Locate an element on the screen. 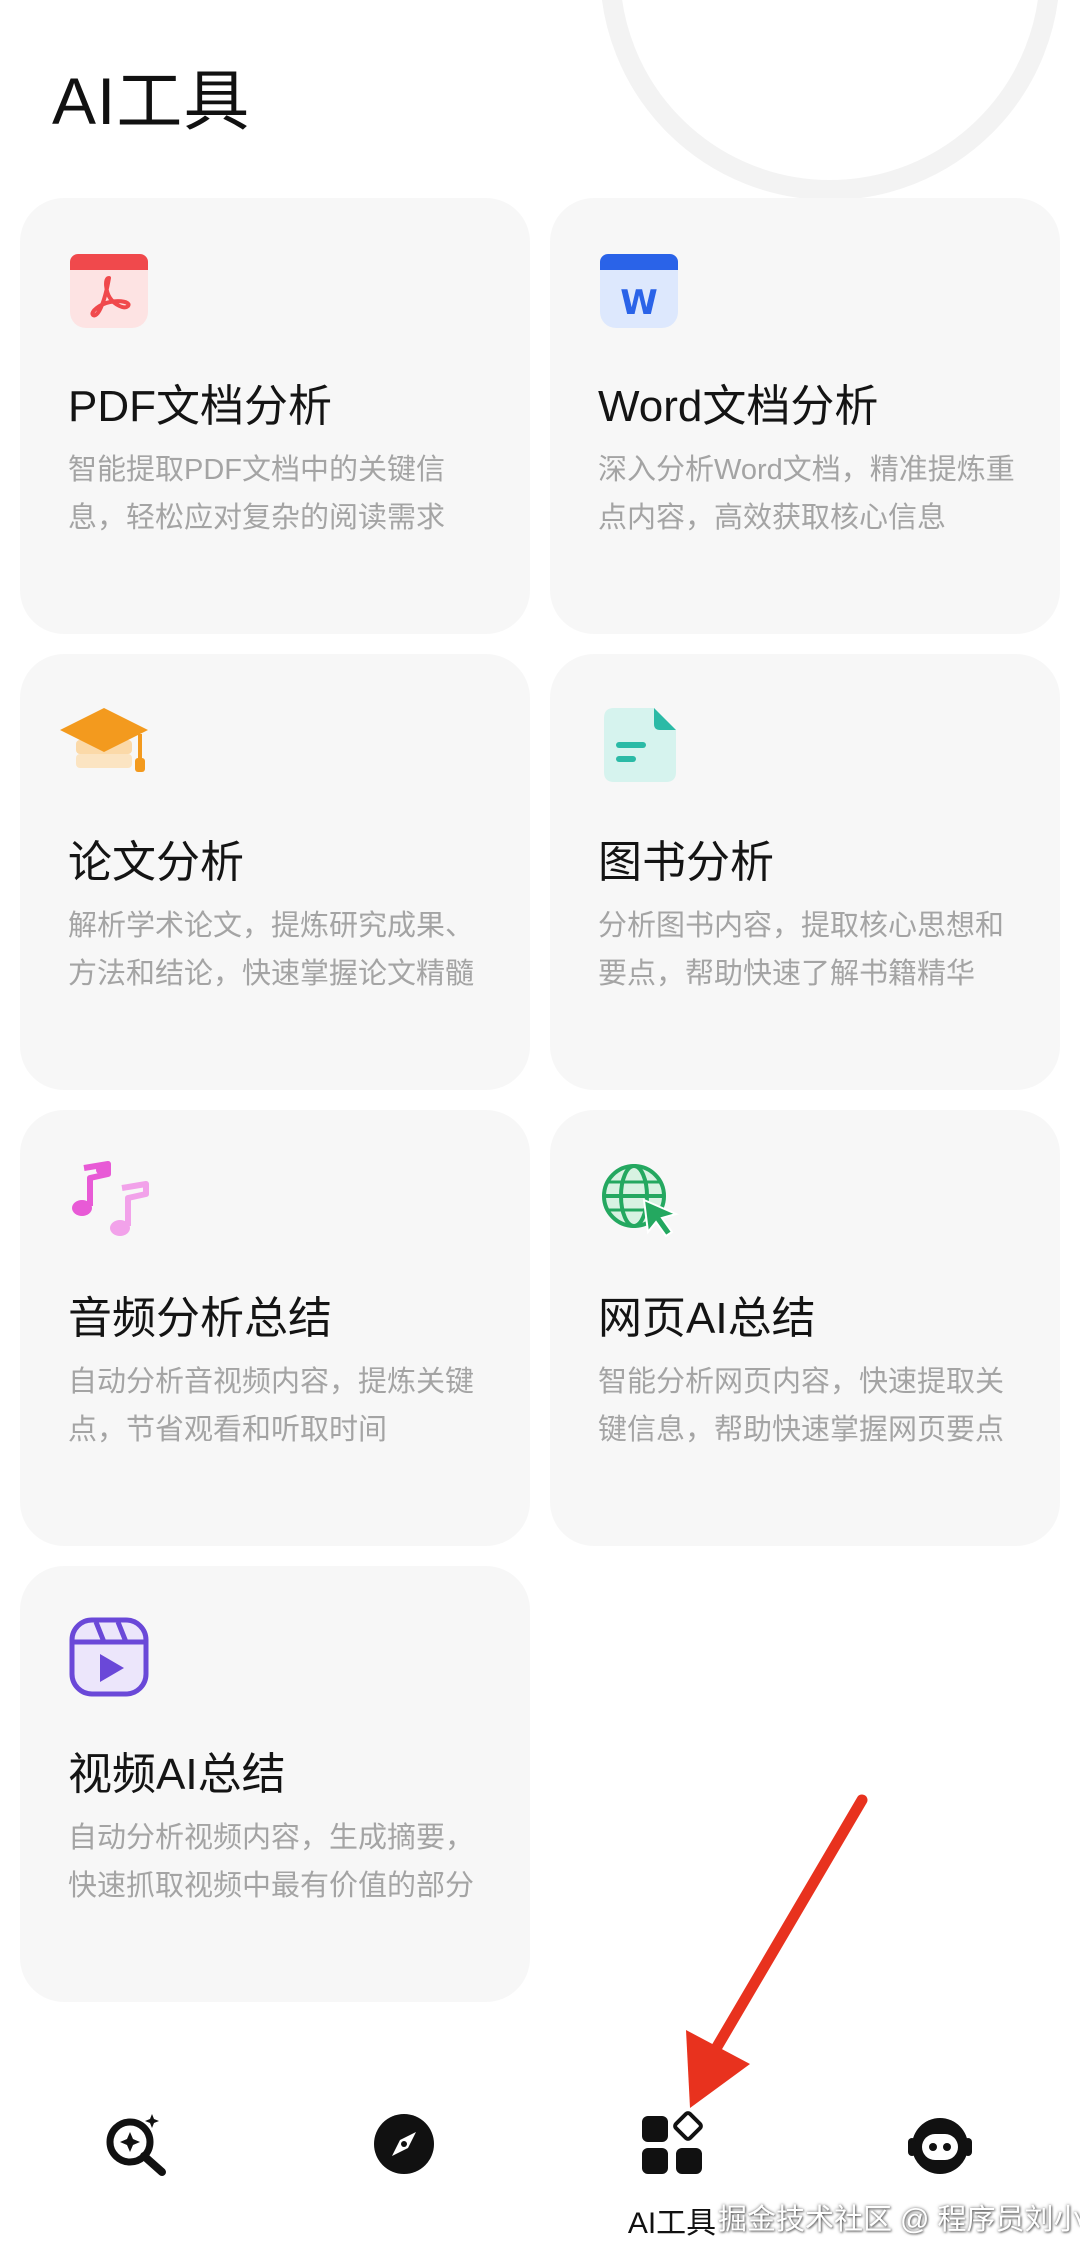 The width and height of the screenshot is (1080, 2266). apps-grid-icon is located at coordinates (672, 2144).